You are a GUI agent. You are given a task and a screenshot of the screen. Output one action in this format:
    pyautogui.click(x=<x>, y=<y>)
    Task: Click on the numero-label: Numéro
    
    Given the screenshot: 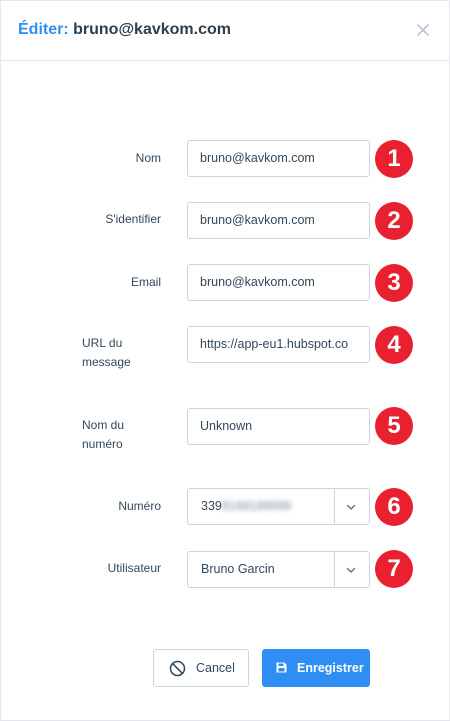 What is the action you would take?
    pyautogui.click(x=139, y=506)
    